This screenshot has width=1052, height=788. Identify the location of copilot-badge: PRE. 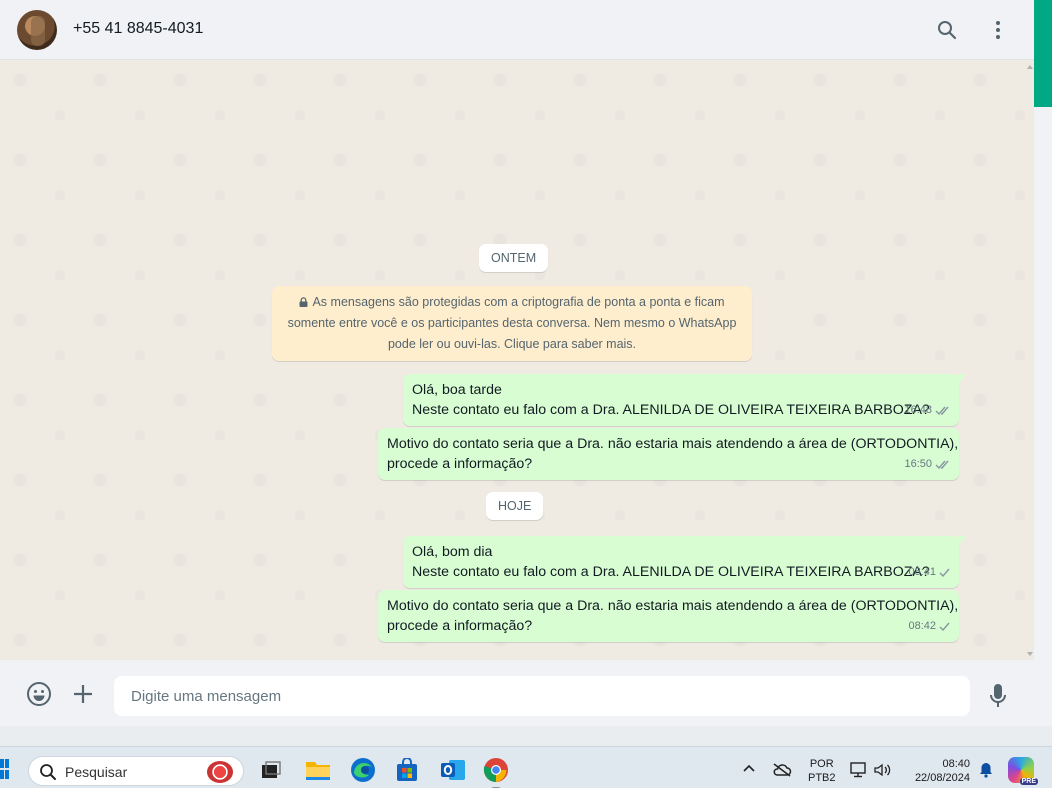
(1028, 781).